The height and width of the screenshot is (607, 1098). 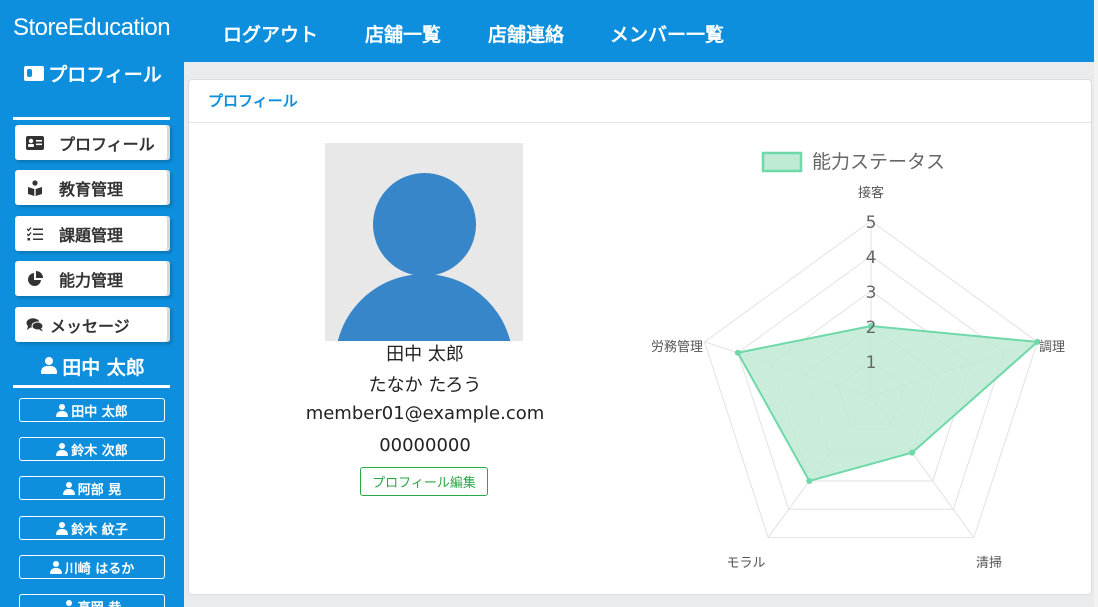 What do you see at coordinates (745, 563) in the screenshot?
I see `radar-axis-label: モラル` at bounding box center [745, 563].